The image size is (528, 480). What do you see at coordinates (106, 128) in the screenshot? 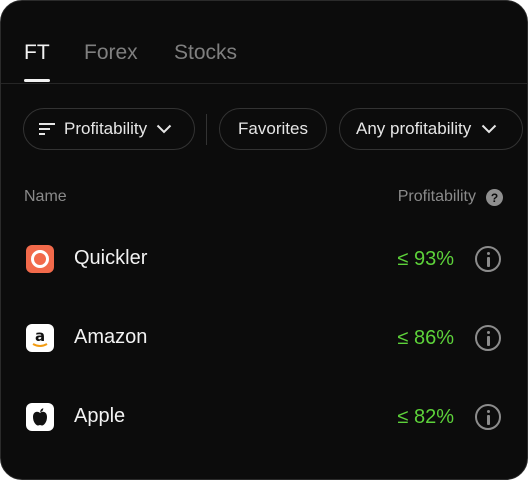
I see `sort-label: Profitability` at bounding box center [106, 128].